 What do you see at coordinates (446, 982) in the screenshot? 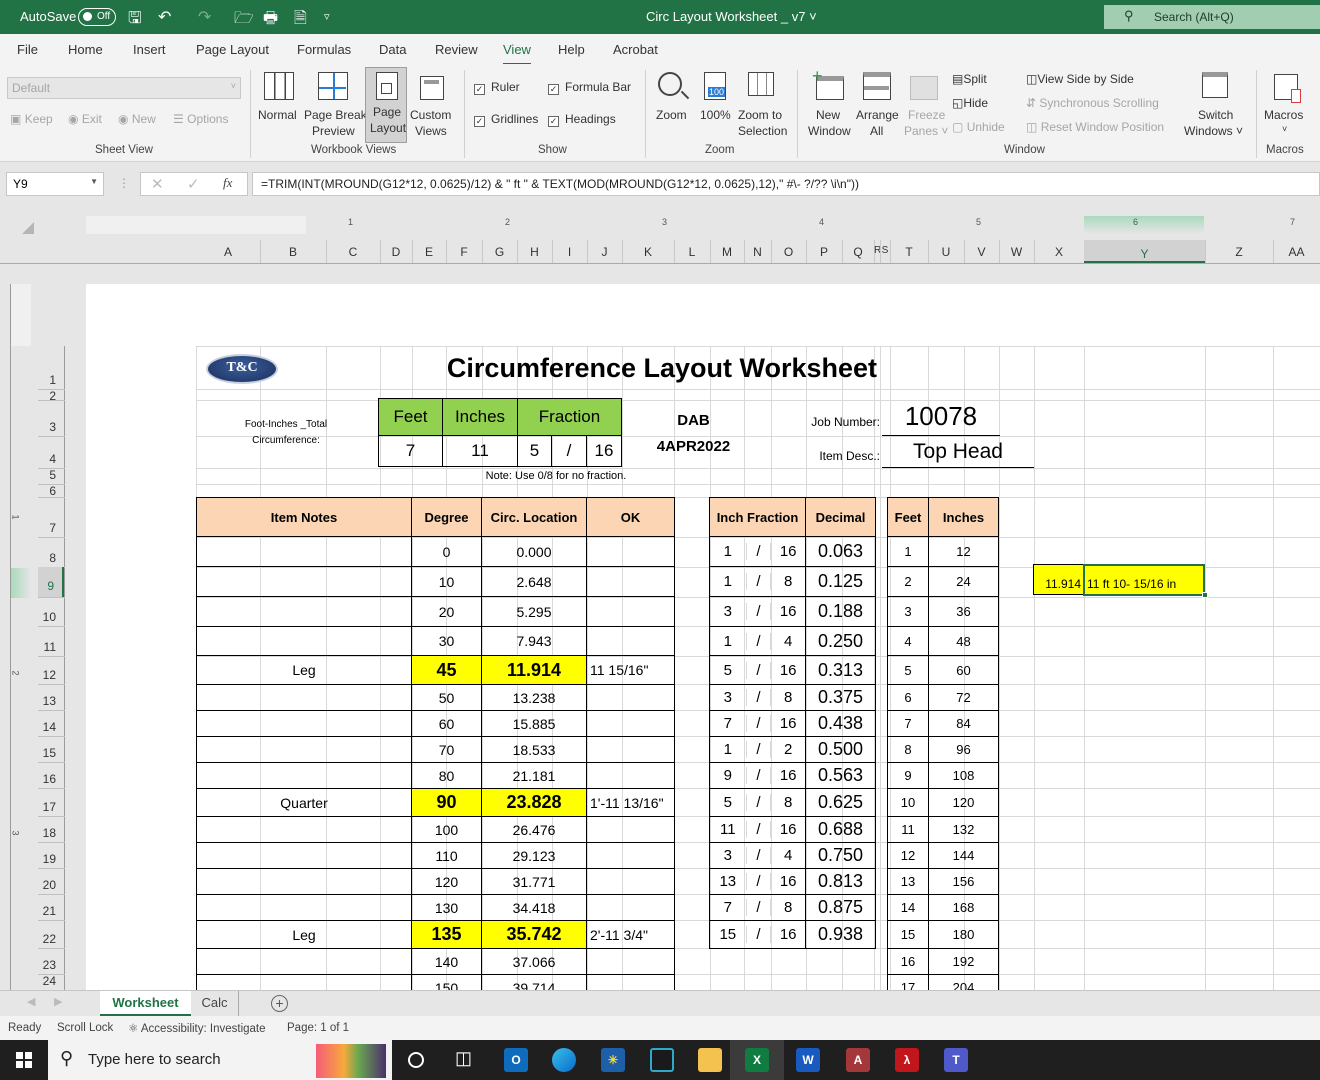
I see `degree-cell: 150` at bounding box center [446, 982].